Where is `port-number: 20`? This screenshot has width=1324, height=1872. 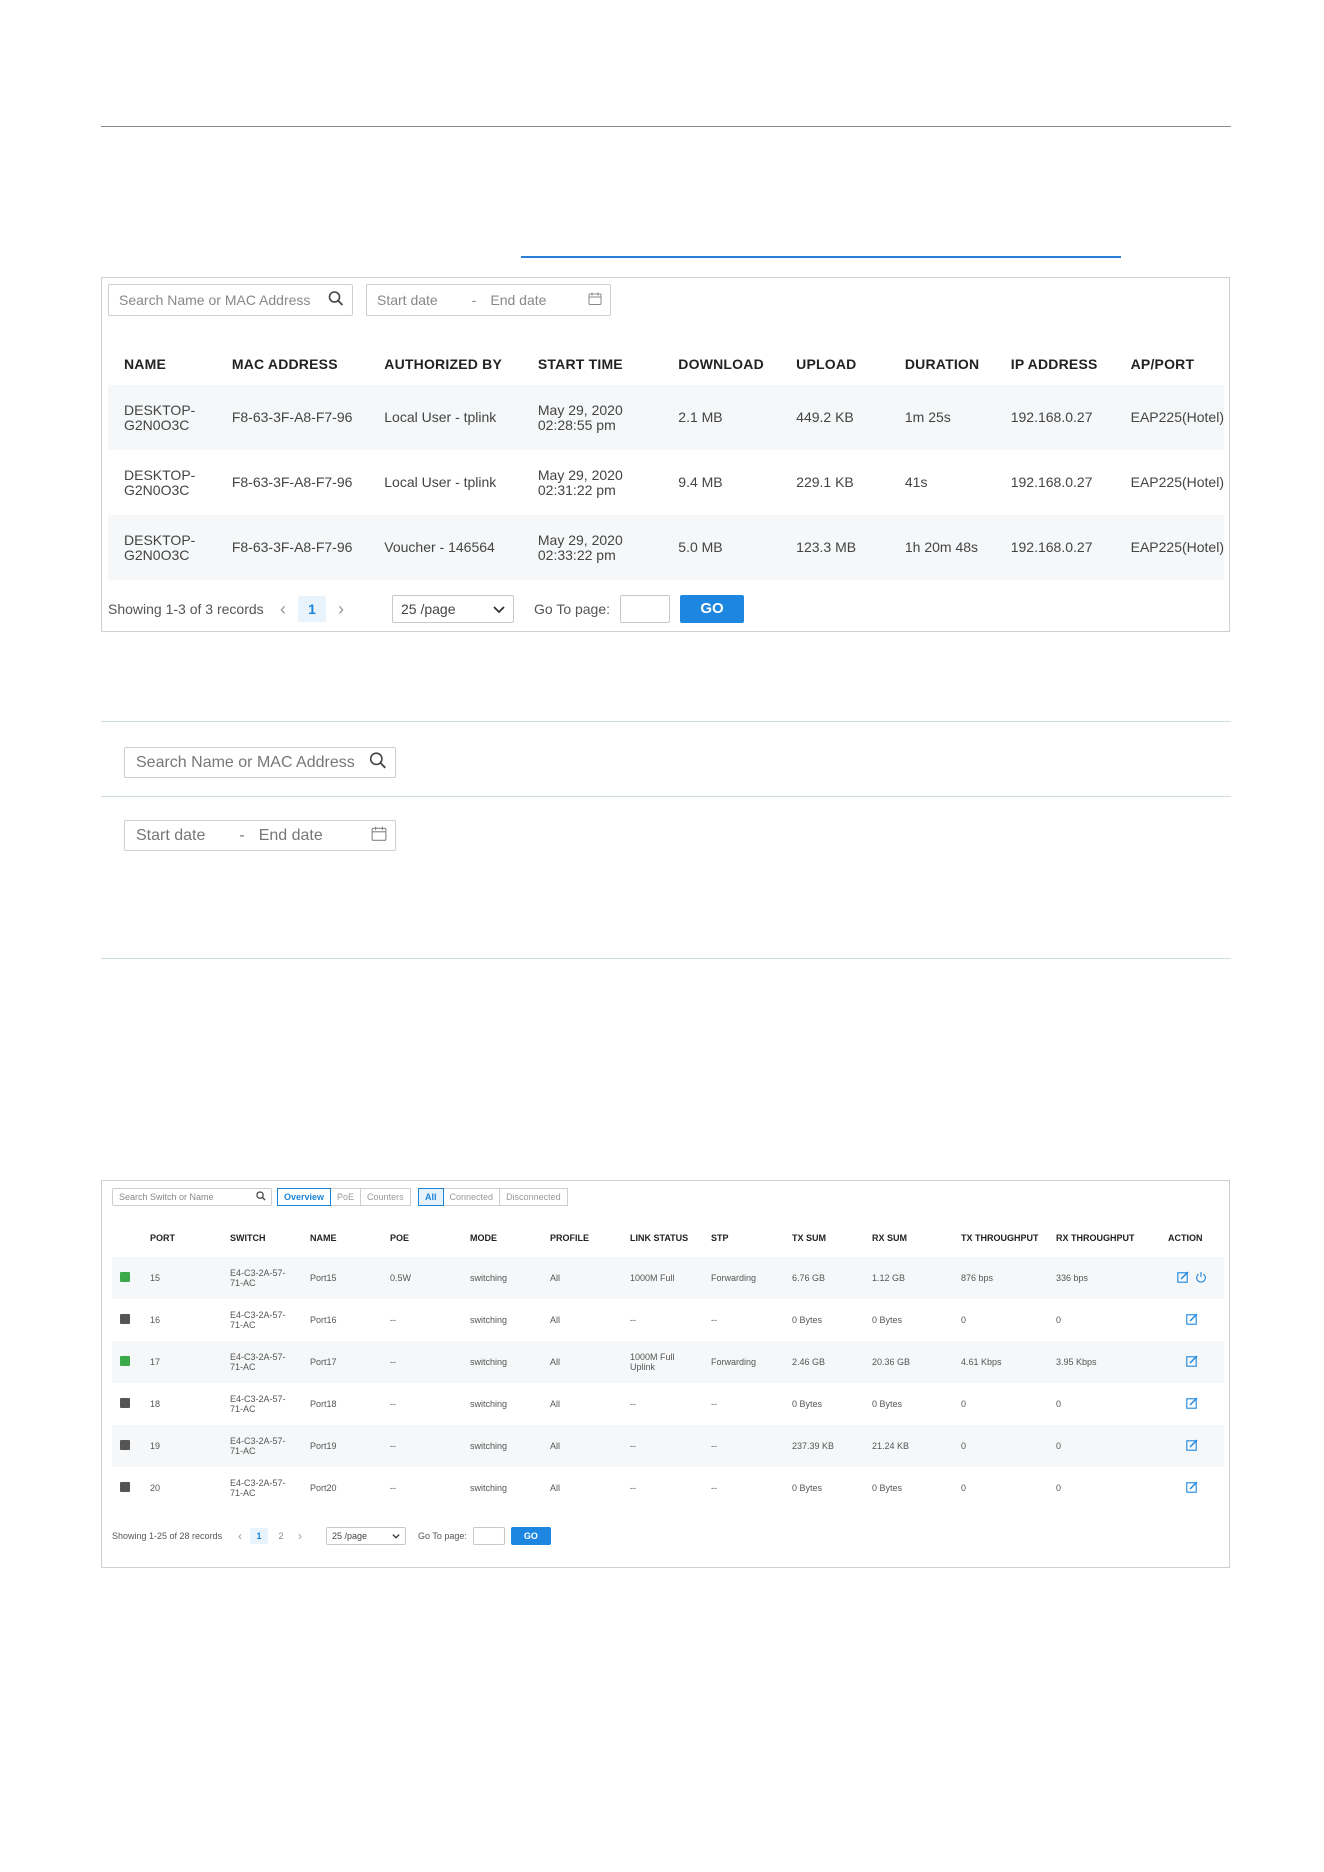 port-number: 20 is located at coordinates (155, 1488).